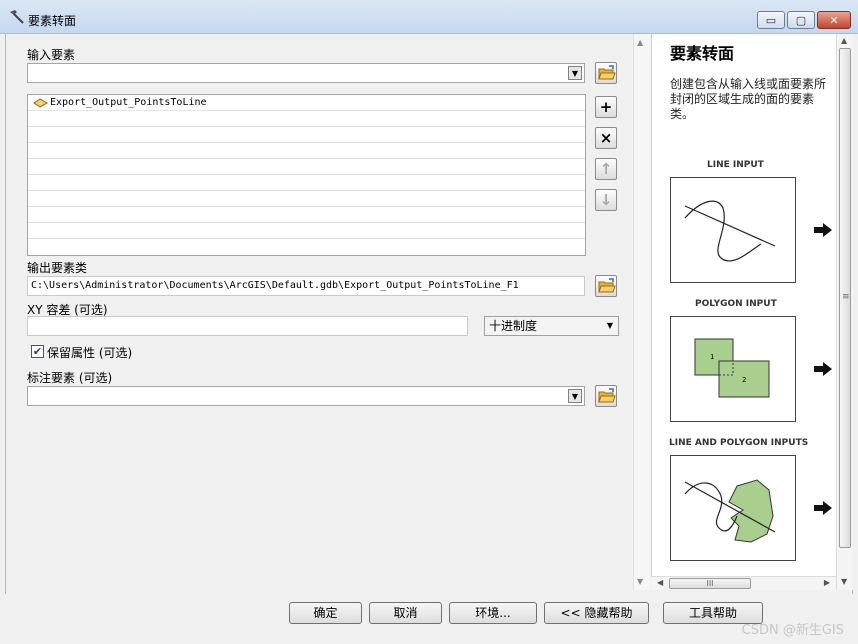 Image resolution: width=858 pixels, height=644 pixels. What do you see at coordinates (827, 582) in the screenshot?
I see `scroll-right-icon: ▶` at bounding box center [827, 582].